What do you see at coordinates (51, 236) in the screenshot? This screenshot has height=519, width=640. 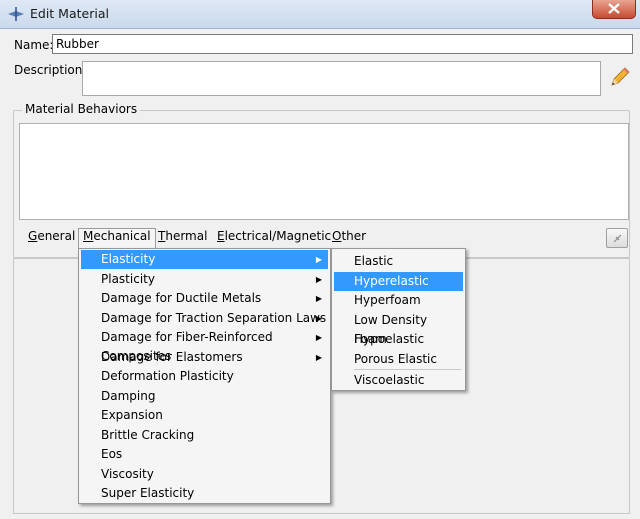 I see `tab-general: General` at bounding box center [51, 236].